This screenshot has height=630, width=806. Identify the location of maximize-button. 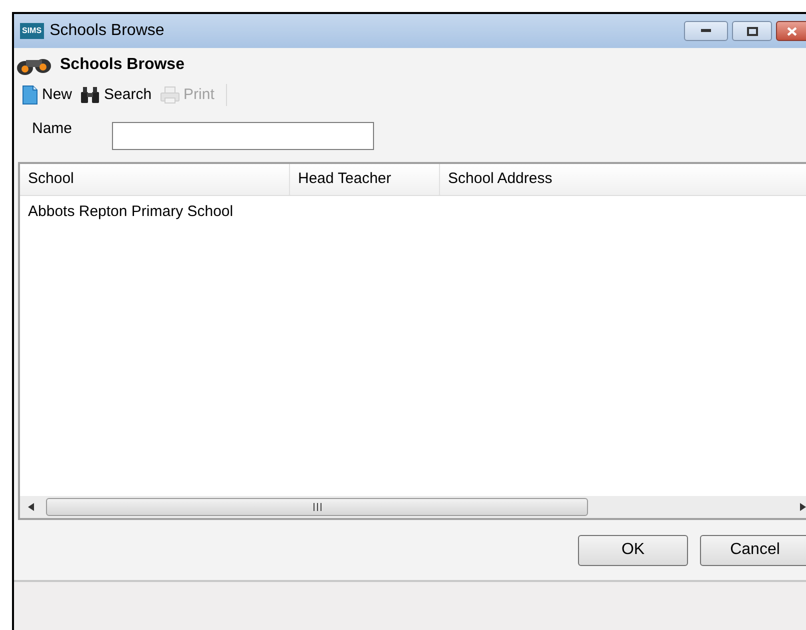
(752, 31).